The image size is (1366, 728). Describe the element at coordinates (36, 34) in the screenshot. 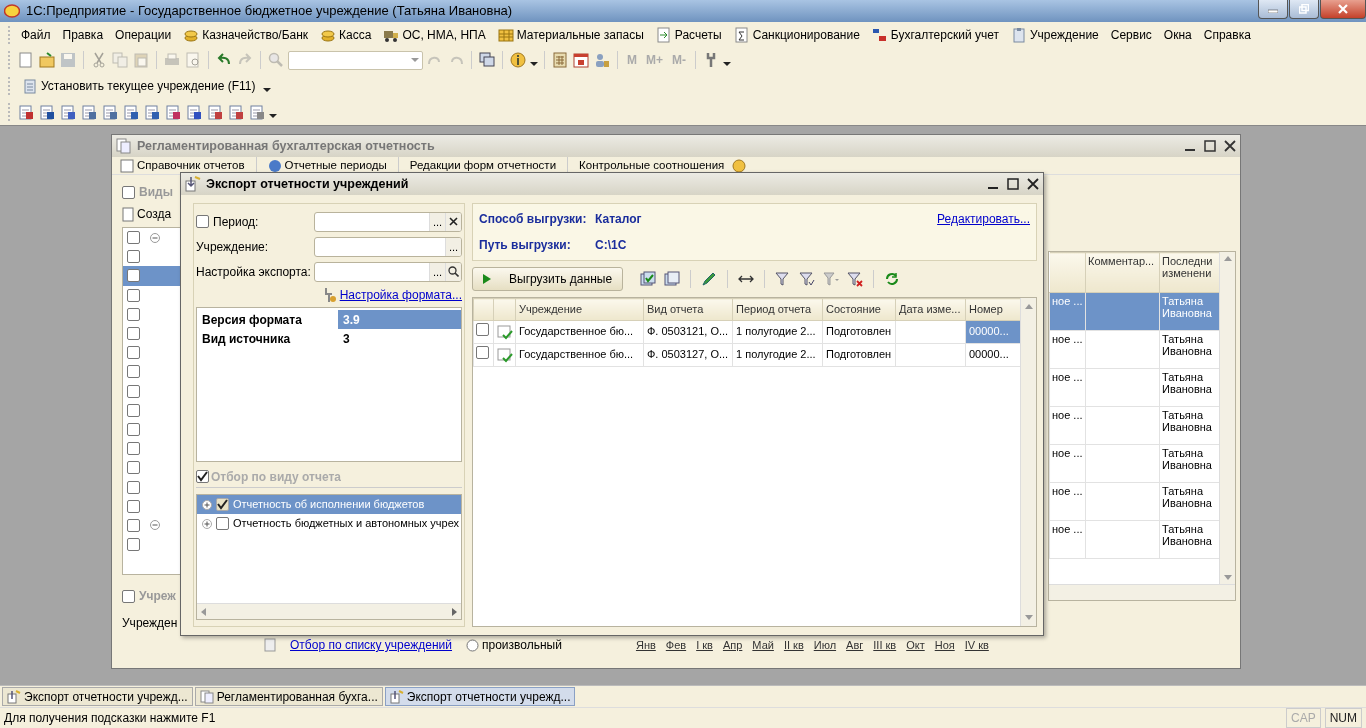

I see `menu-item: Файл` at that location.